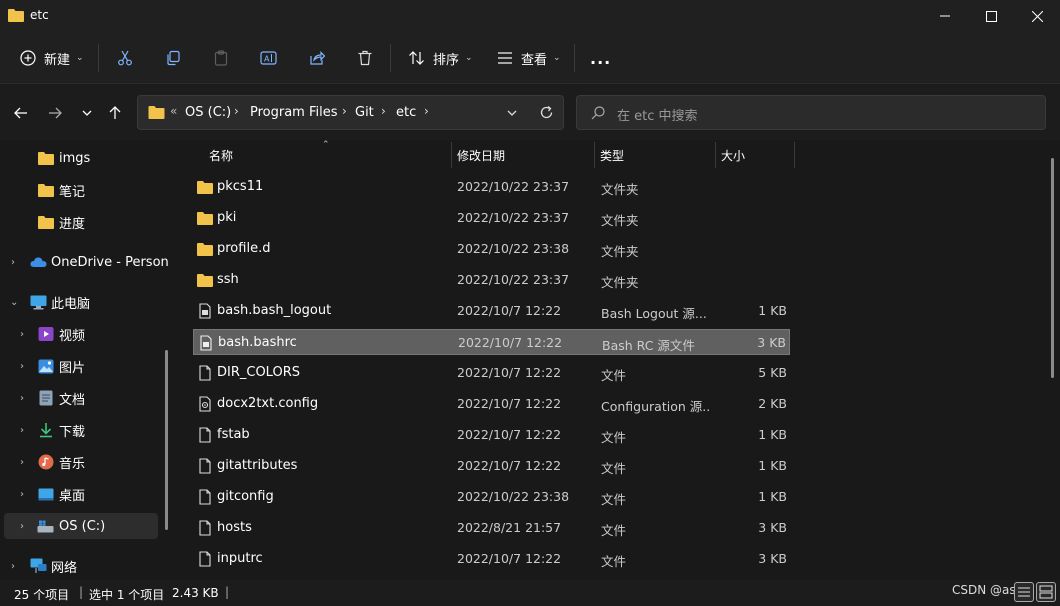  I want to click on file-date: 2022/10/22 23:38, so click(513, 496).